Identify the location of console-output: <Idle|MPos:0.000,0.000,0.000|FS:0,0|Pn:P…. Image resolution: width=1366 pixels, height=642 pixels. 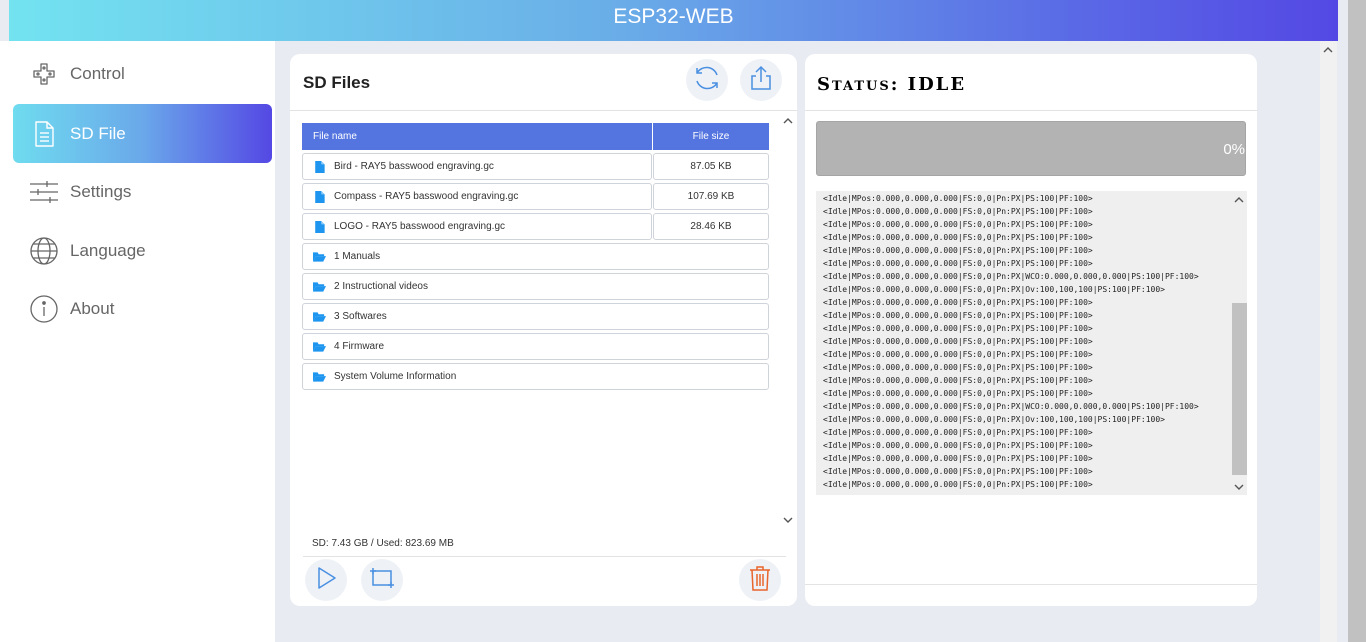
(1031, 343).